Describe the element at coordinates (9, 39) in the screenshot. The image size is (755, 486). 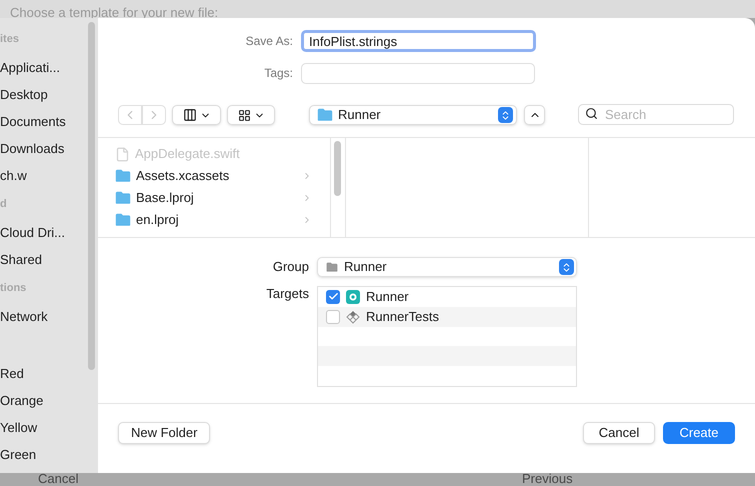
I see `sidebar-heading: ites` at that location.